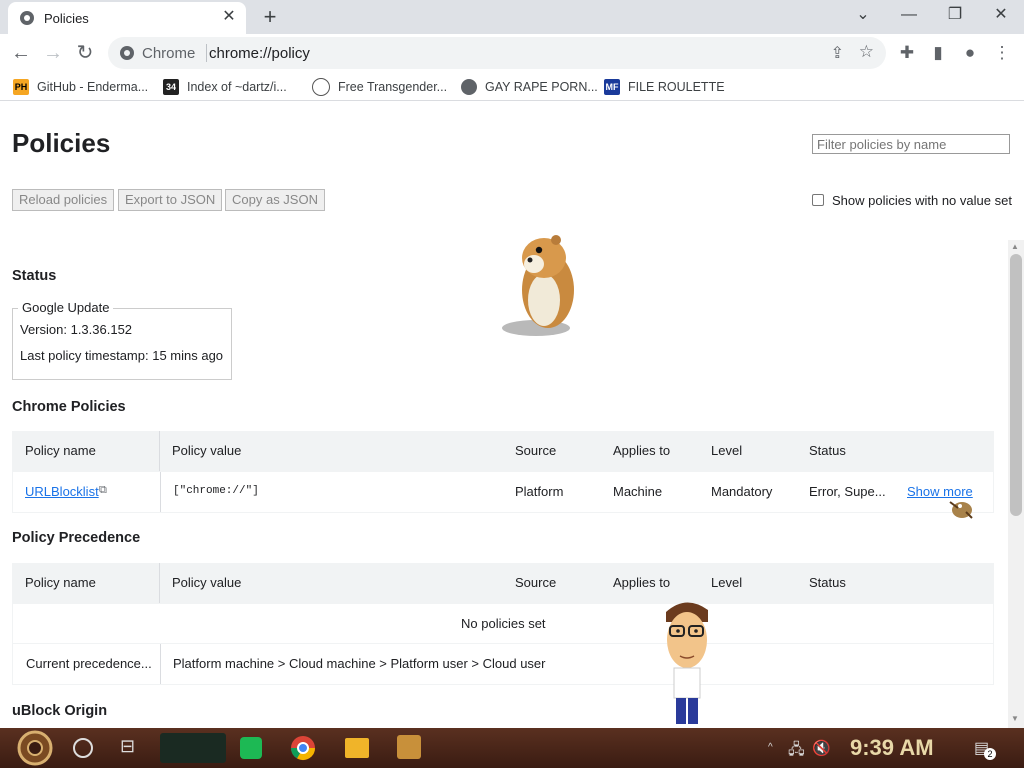 The width and height of the screenshot is (1024, 768). I want to click on page-title: Policies, so click(61, 143).